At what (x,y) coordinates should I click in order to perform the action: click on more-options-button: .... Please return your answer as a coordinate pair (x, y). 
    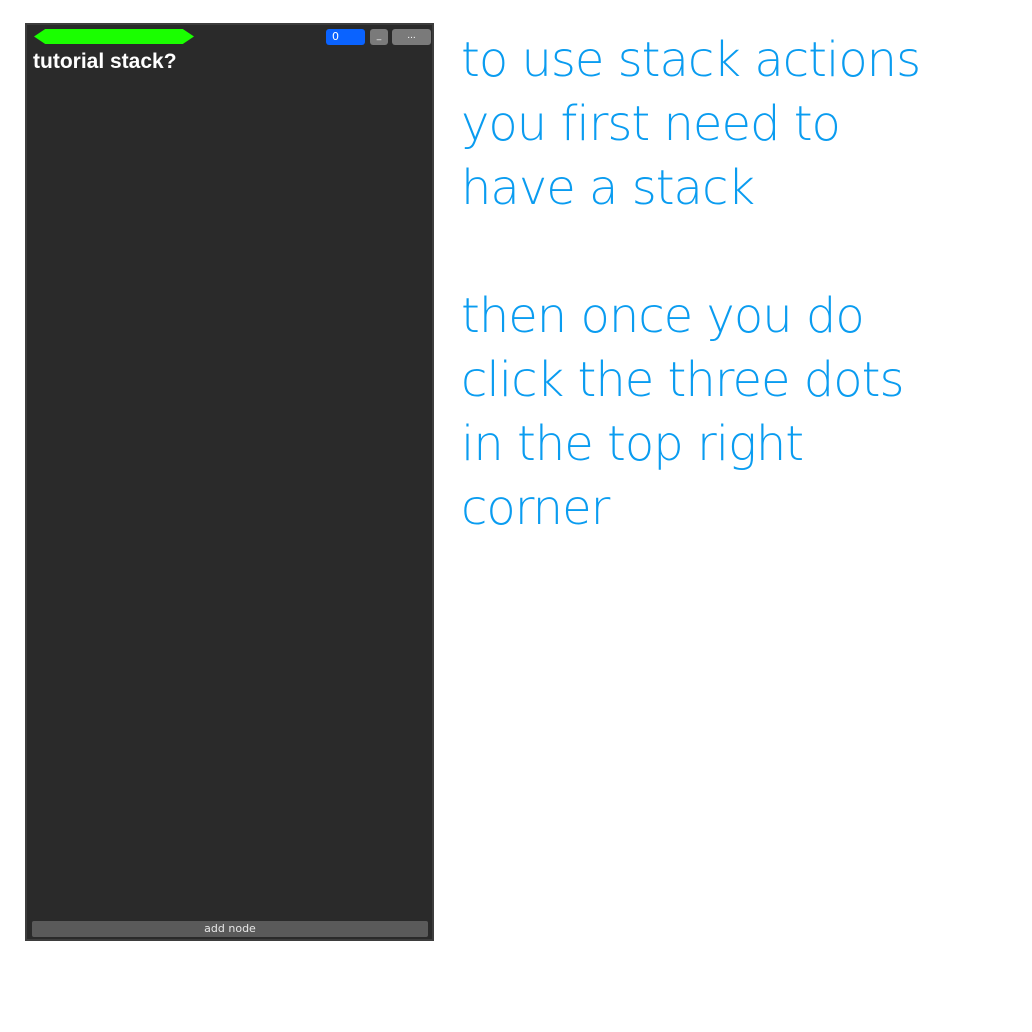
    Looking at the image, I should click on (411, 37).